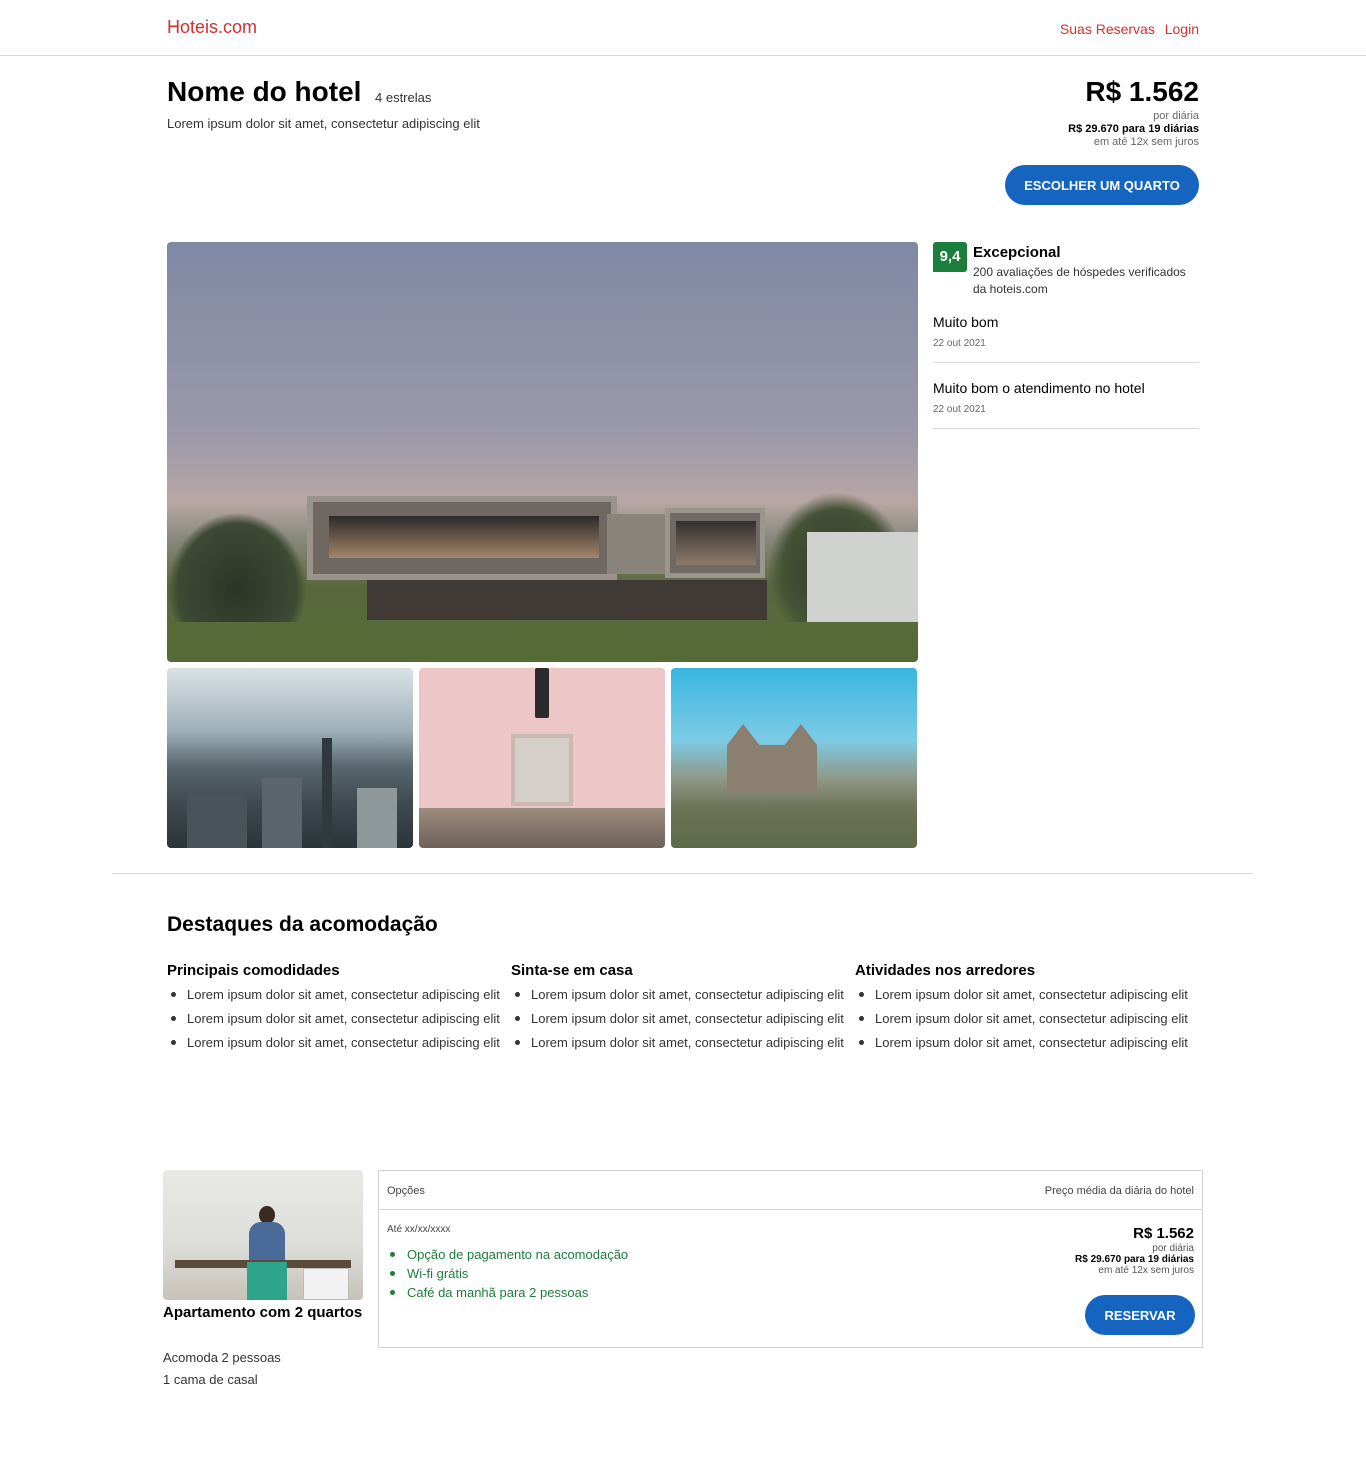 Image resolution: width=1366 pixels, height=1466 pixels. I want to click on price-installments: em até 12x sem juros, so click(1146, 142).